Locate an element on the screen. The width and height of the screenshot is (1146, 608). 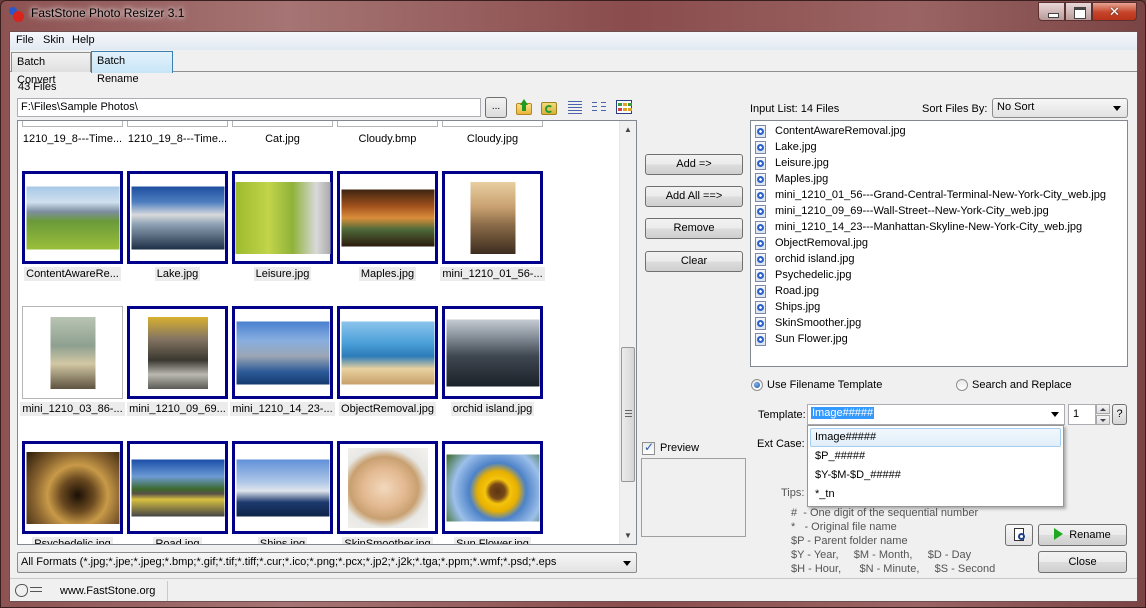
folder-path-input: F:\Files\Sample Photos\ is located at coordinates (249, 107).